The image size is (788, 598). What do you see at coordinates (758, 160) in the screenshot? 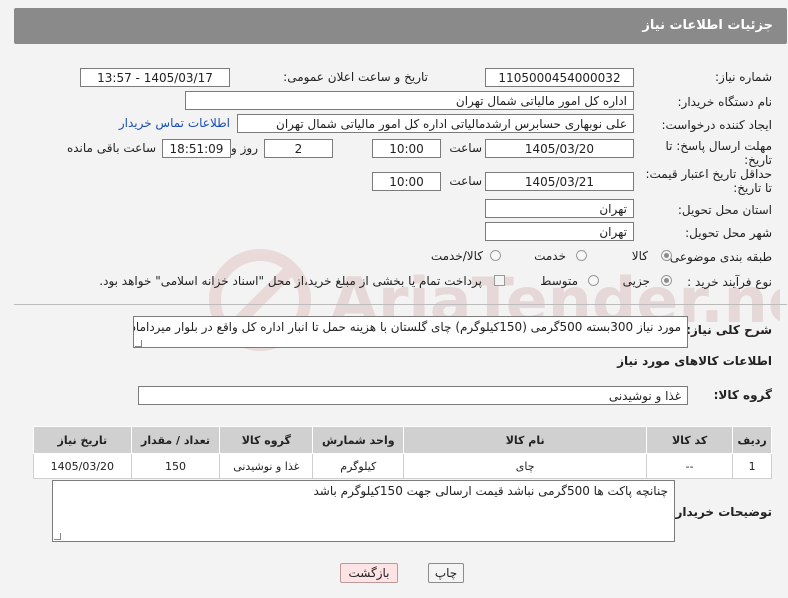
I see `reply-date-label: تاریخ:` at bounding box center [758, 160].